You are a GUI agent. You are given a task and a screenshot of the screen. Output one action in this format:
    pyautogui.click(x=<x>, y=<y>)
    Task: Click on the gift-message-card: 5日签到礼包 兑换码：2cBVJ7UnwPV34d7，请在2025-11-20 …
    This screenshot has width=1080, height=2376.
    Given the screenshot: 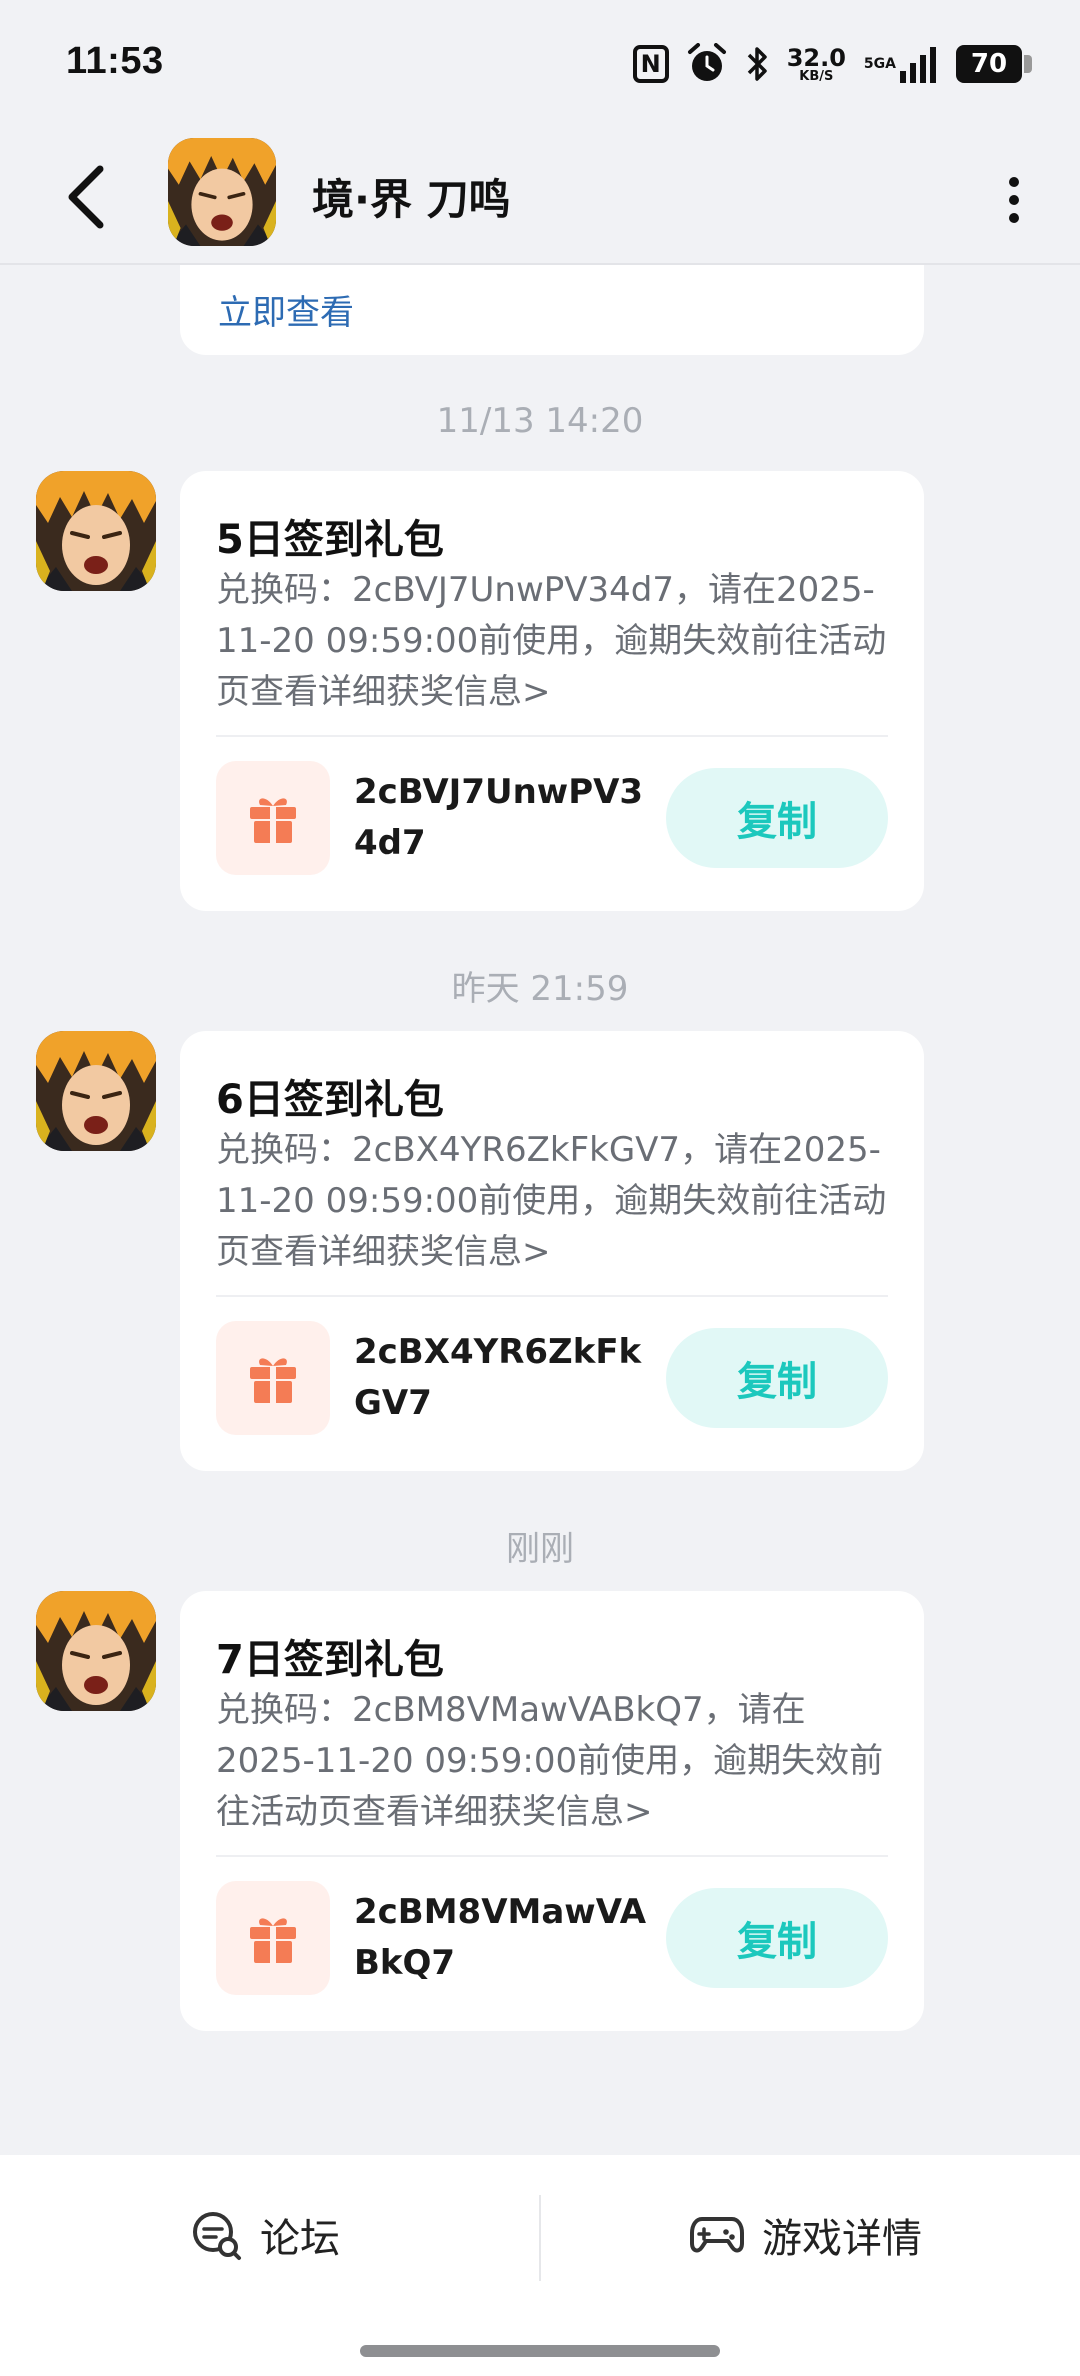 What is the action you would take?
    pyautogui.click(x=552, y=691)
    